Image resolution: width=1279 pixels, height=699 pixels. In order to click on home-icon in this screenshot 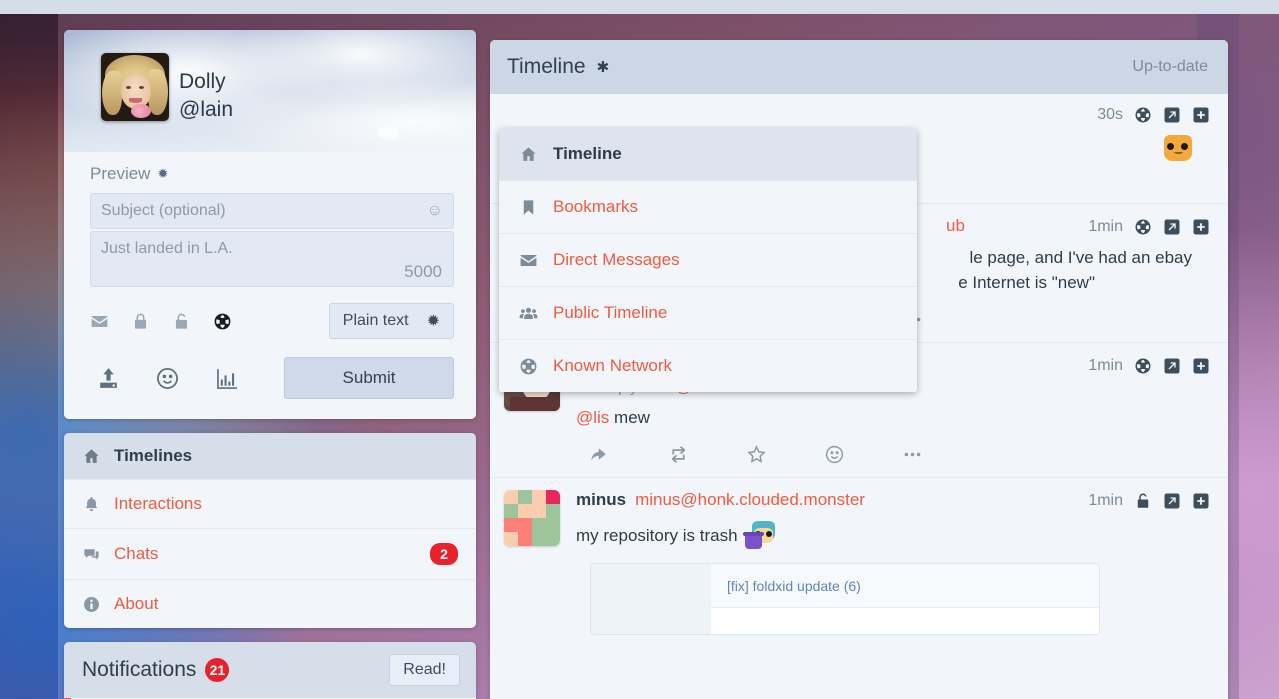, I will do `click(91, 455)`.